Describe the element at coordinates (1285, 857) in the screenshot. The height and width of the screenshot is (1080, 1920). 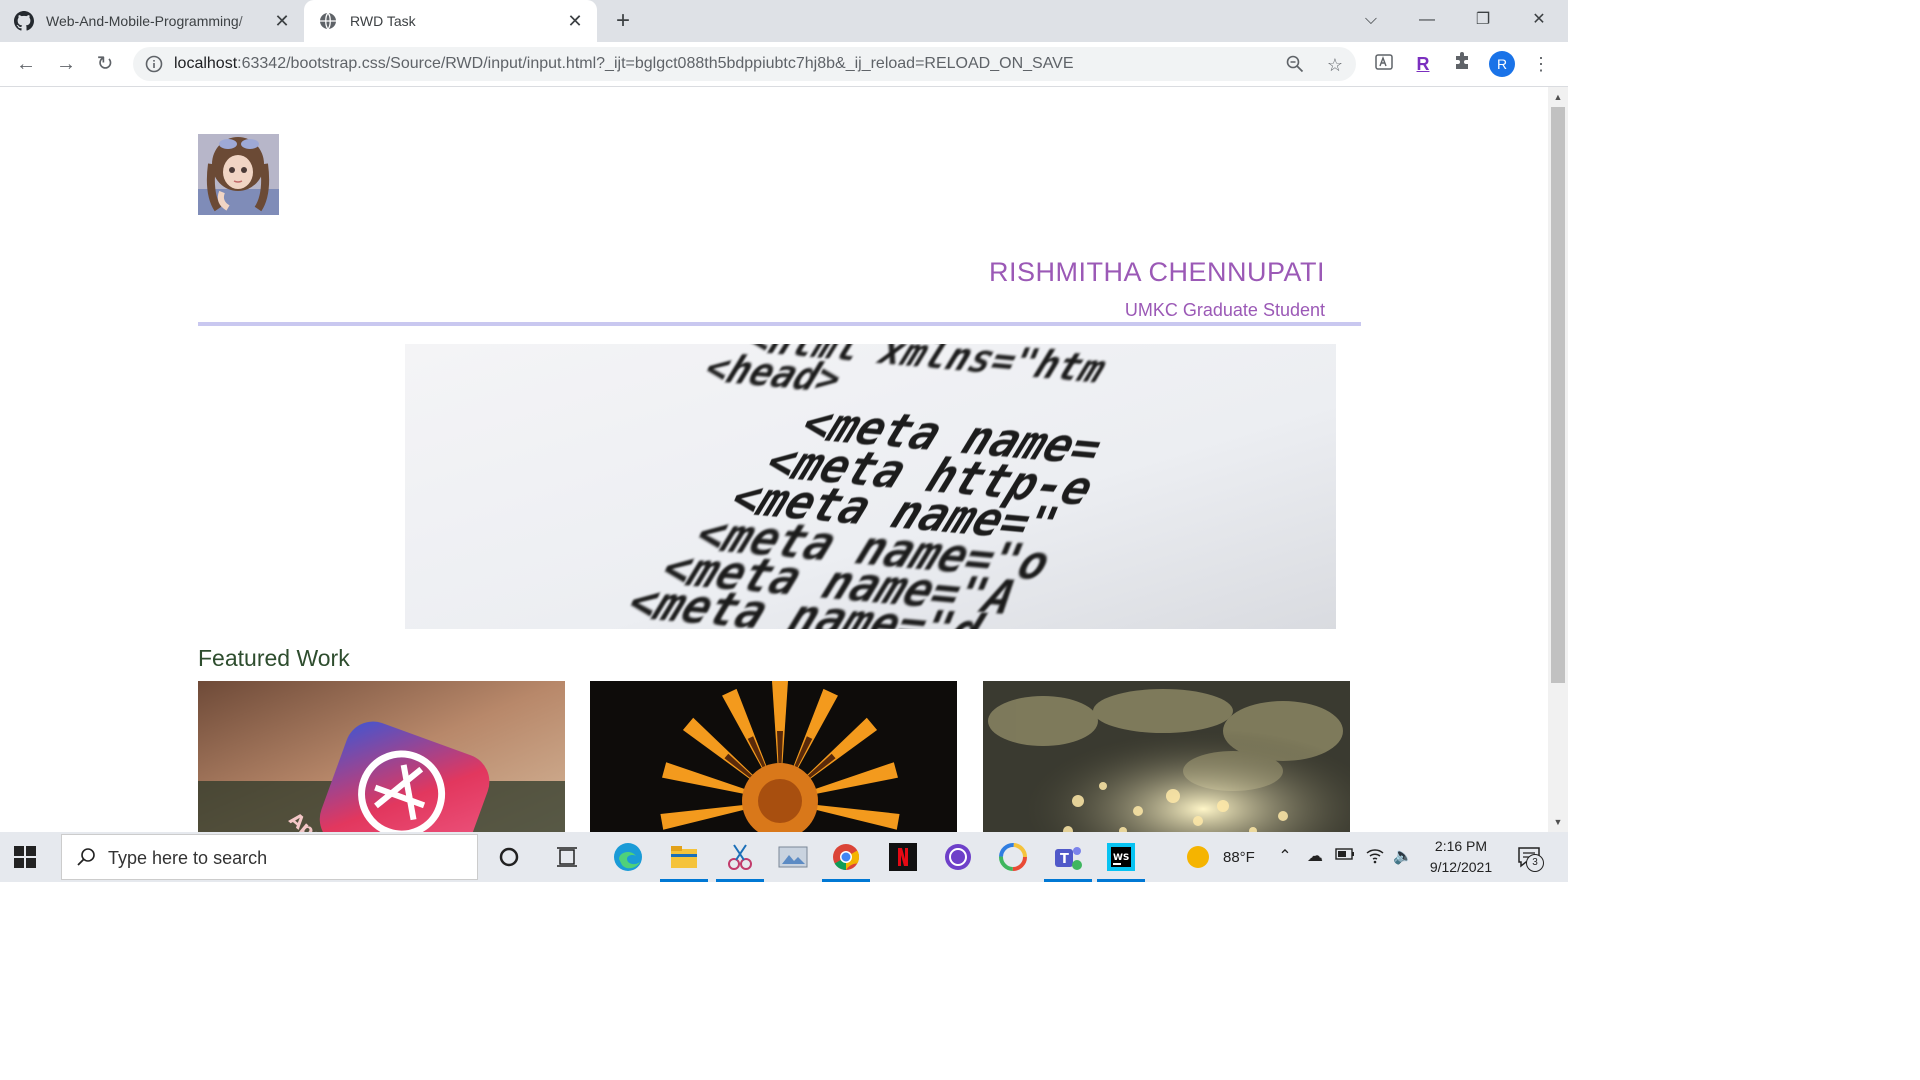
I see `show-hidden-icons-chevron-icon: ⌃` at that location.